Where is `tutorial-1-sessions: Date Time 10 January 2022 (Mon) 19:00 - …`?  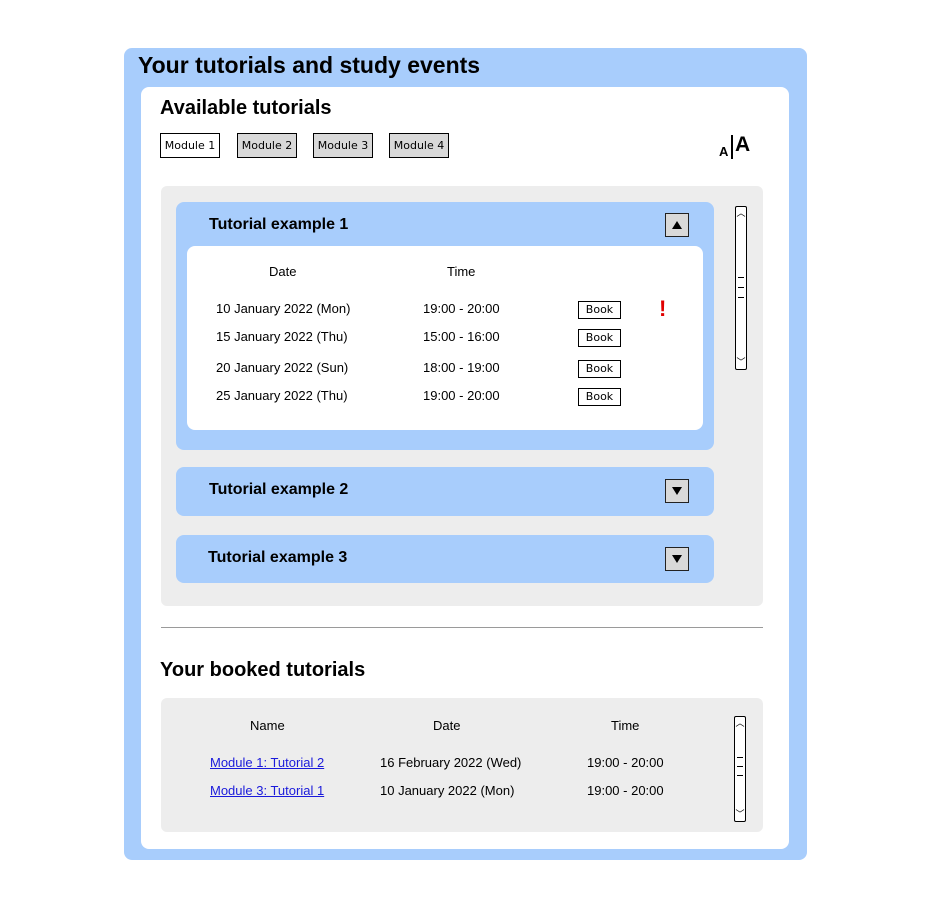 tutorial-1-sessions: Date Time 10 January 2022 (Mon) 19:00 - … is located at coordinates (445, 338).